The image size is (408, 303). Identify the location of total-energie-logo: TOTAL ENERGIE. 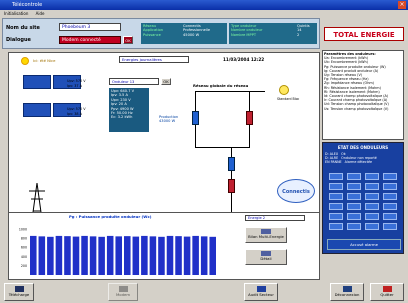
(364, 34).